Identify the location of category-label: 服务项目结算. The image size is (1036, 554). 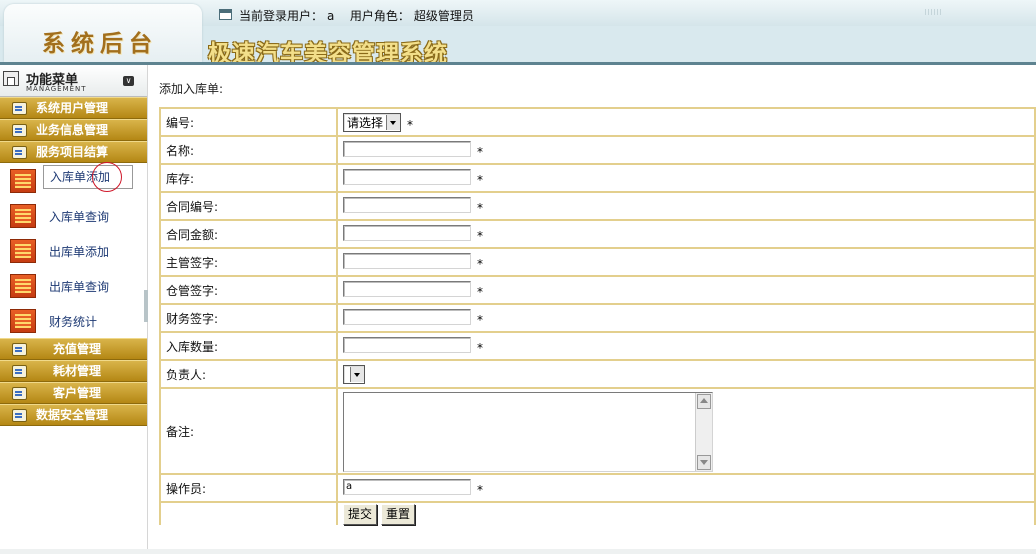
(72, 152).